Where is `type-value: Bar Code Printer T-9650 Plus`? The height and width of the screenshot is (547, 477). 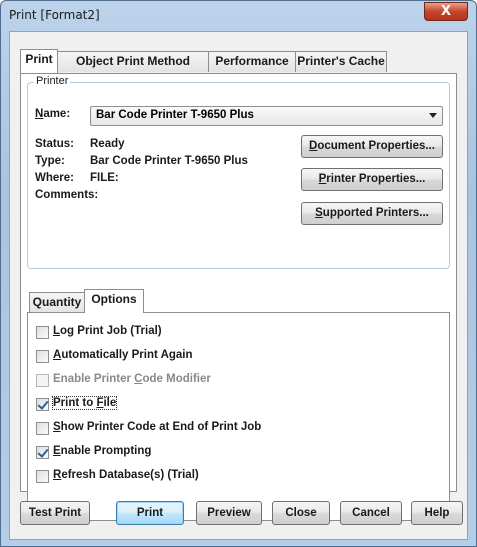 type-value: Bar Code Printer T-9650 Plus is located at coordinates (169, 161).